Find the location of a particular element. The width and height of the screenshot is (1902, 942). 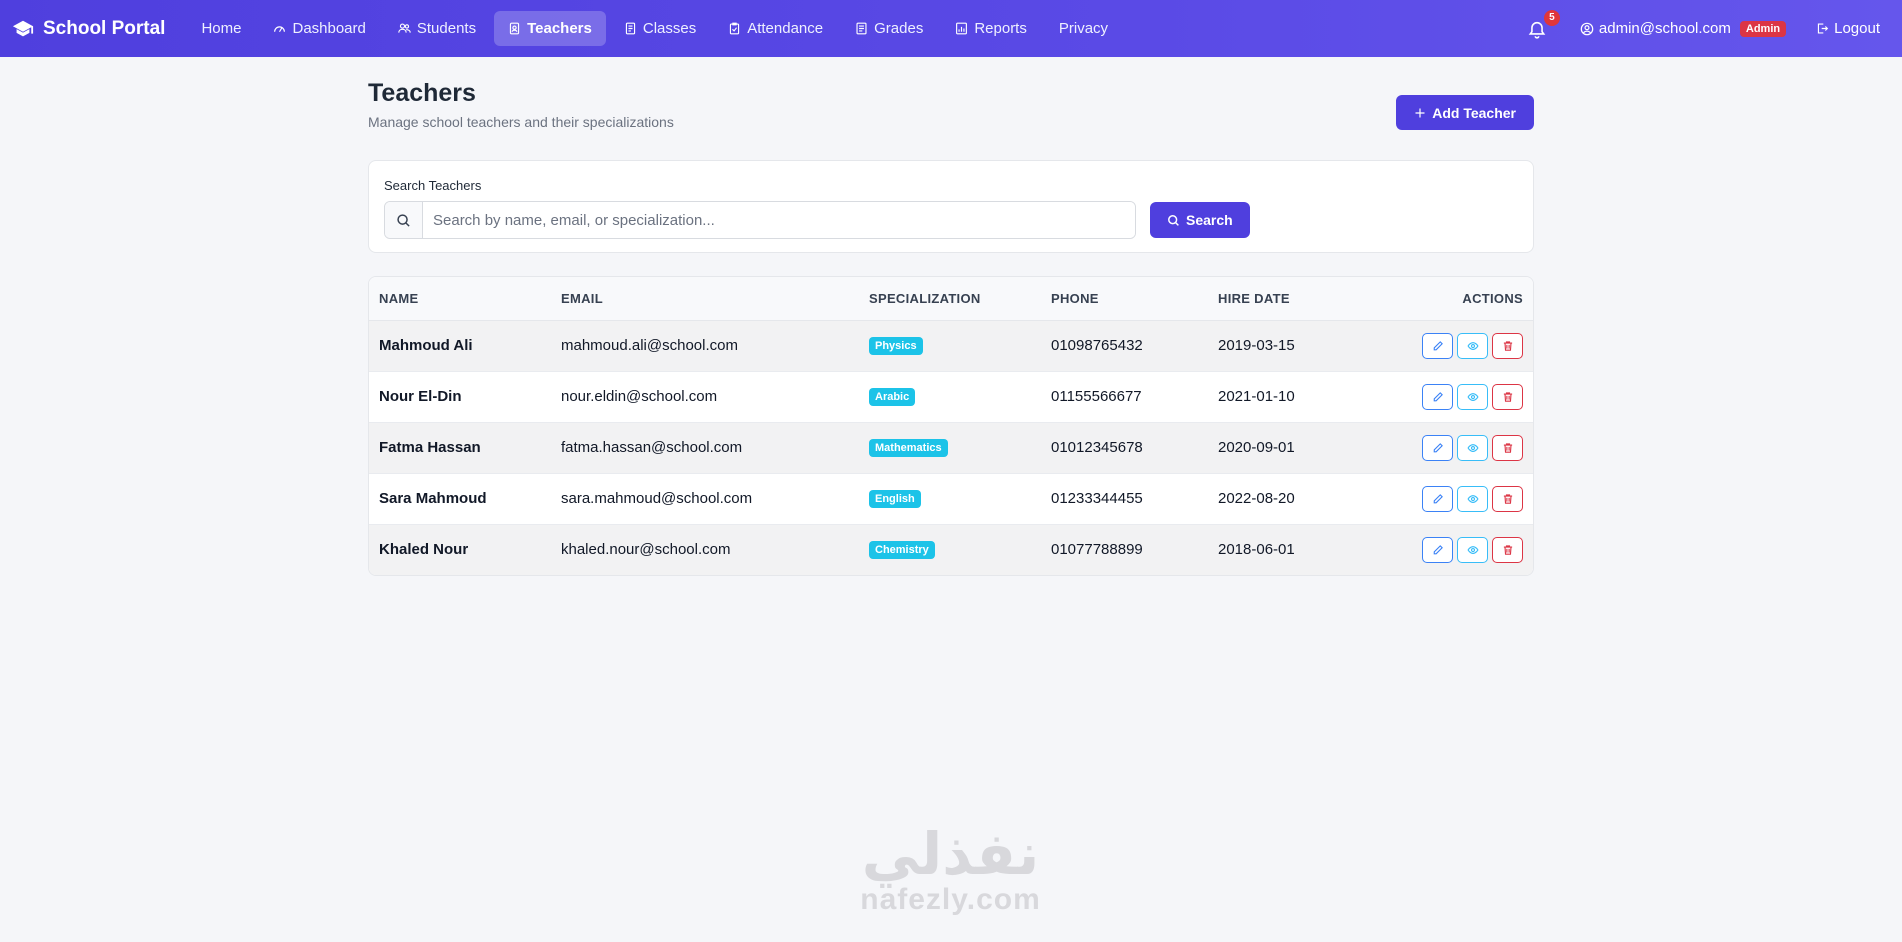

search-input-group is located at coordinates (760, 220).